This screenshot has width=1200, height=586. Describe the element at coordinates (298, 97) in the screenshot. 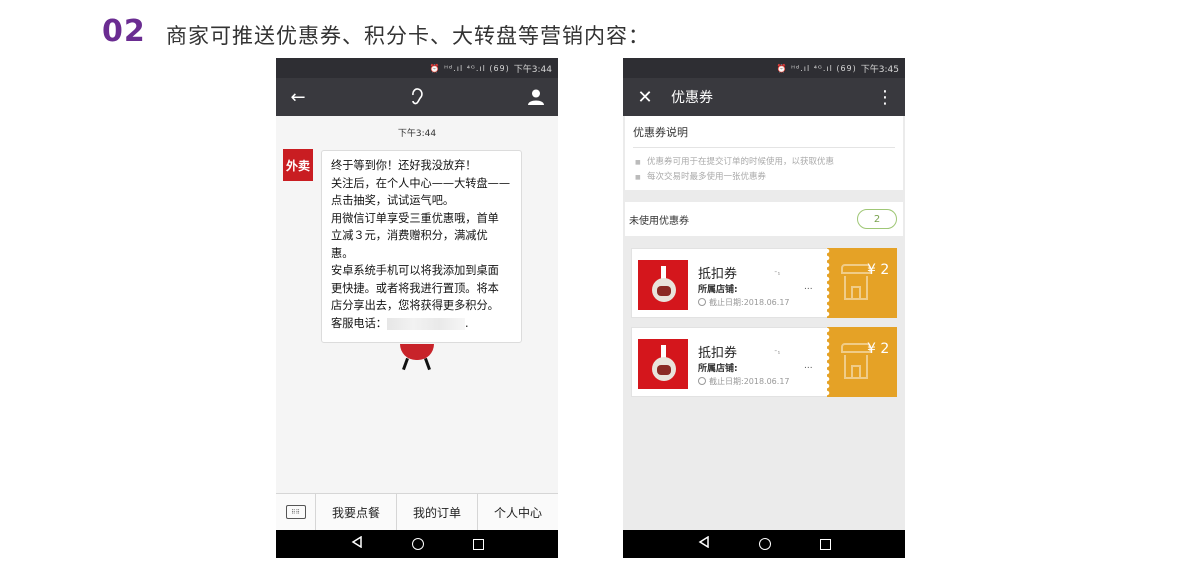

I see `back-arrow-icon: ←` at that location.